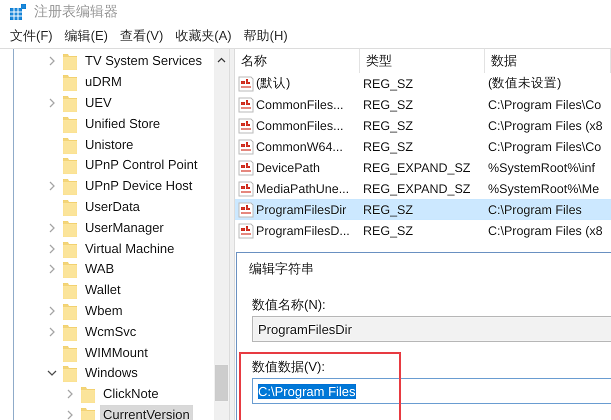  Describe the element at coordinates (548, 61) in the screenshot. I see `column-header: 数据` at that location.